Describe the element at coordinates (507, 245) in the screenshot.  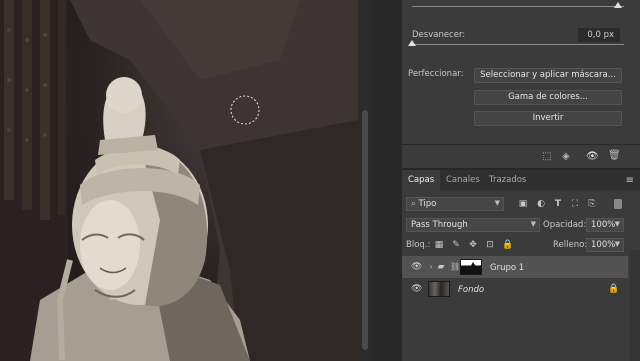
I see `lock-all-icon: 🔒` at that location.